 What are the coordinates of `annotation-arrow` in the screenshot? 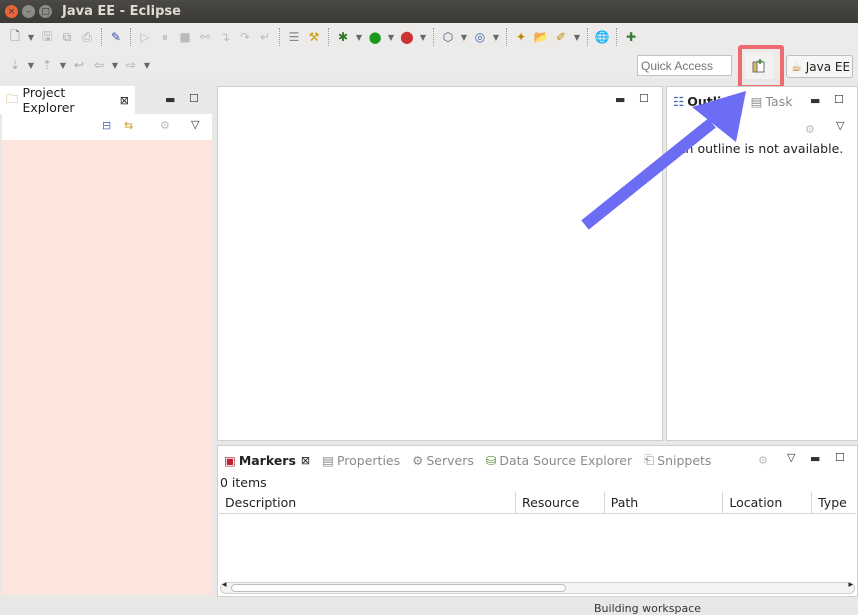 It's located at (663, 160).